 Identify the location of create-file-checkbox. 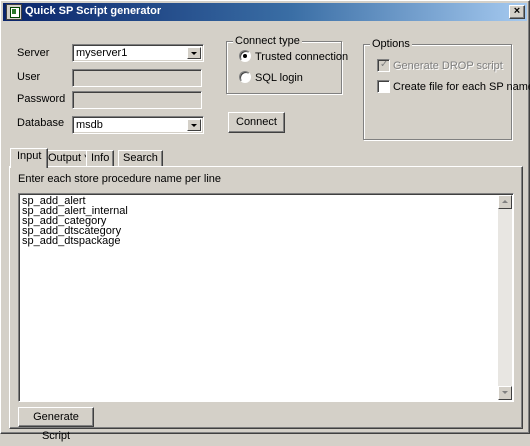
(383, 86).